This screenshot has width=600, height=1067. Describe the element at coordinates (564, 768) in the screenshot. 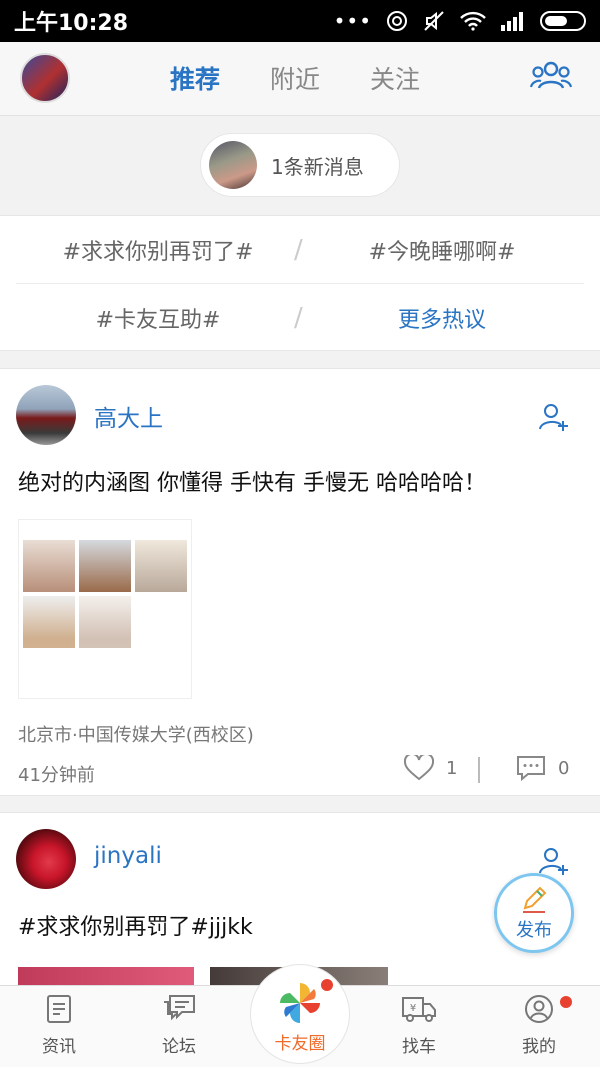

I see `comment-count: 0` at that location.